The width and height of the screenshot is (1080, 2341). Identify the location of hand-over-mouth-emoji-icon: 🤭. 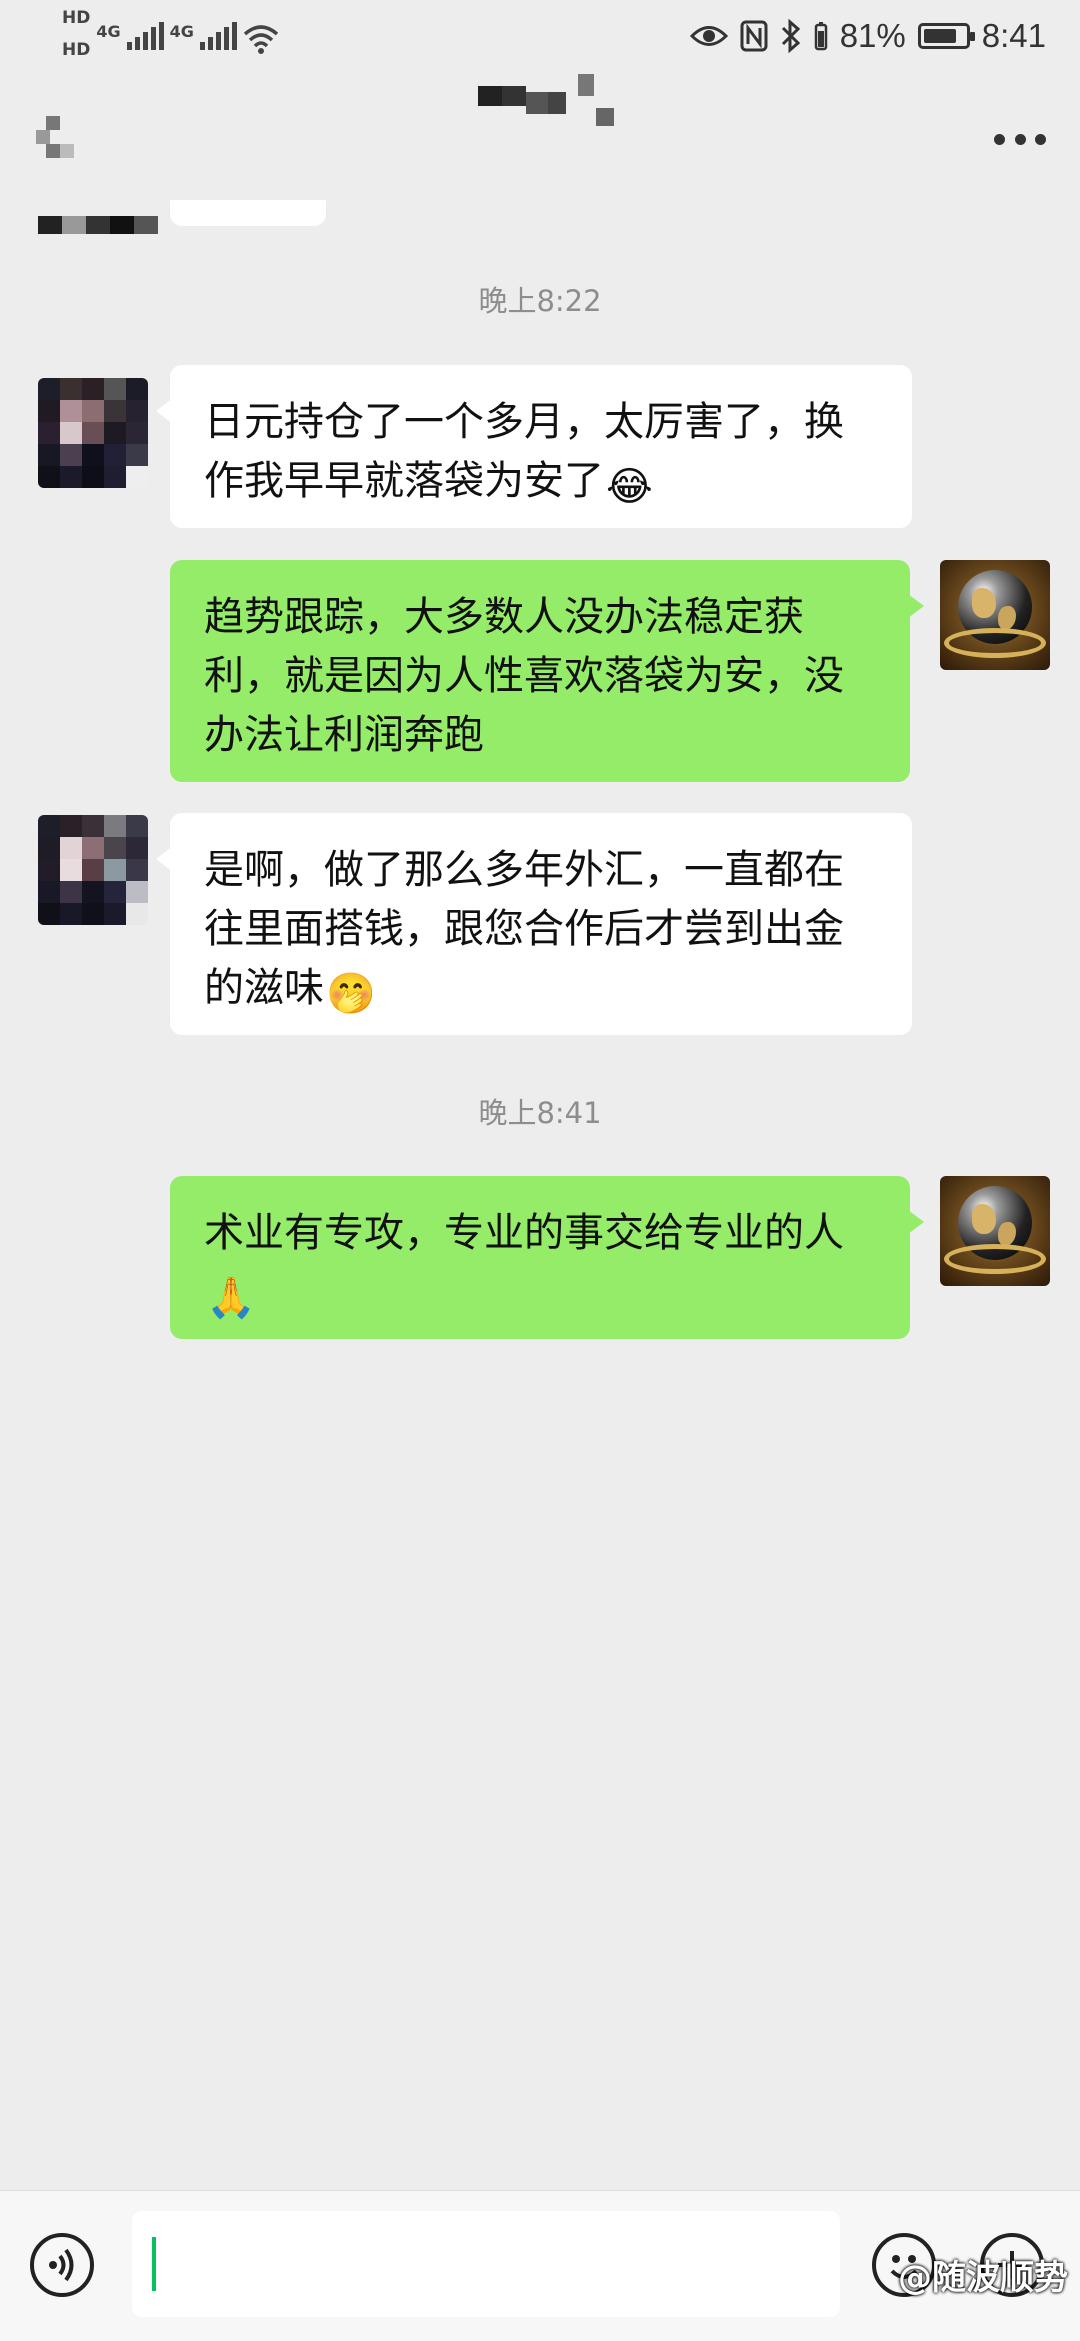
(351, 994).